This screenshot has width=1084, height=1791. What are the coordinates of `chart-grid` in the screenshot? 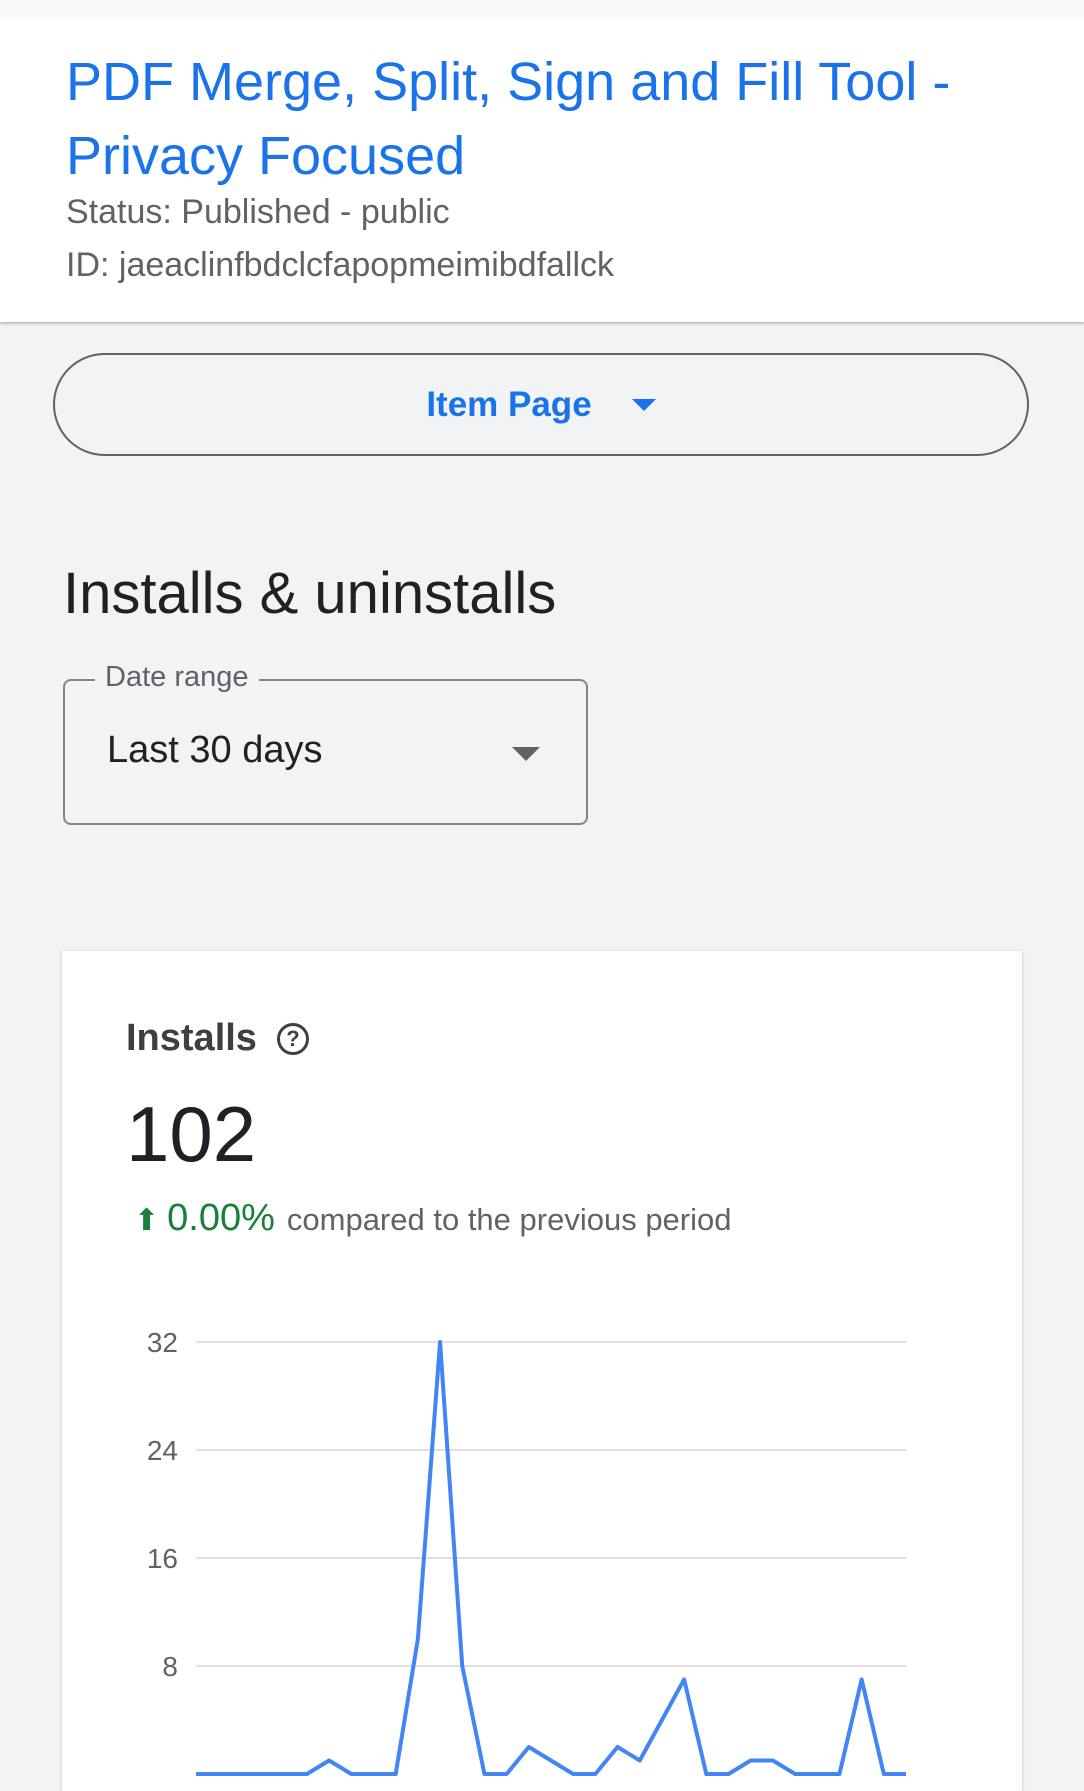 It's located at (551, 1504).